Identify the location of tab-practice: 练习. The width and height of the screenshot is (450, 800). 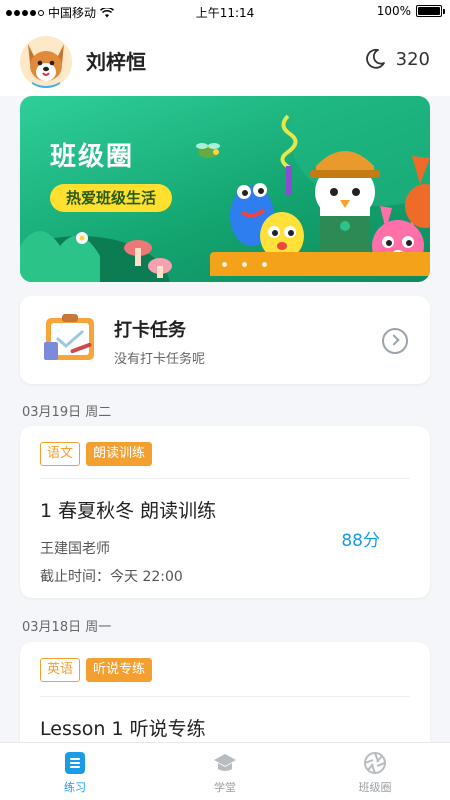
(75, 771).